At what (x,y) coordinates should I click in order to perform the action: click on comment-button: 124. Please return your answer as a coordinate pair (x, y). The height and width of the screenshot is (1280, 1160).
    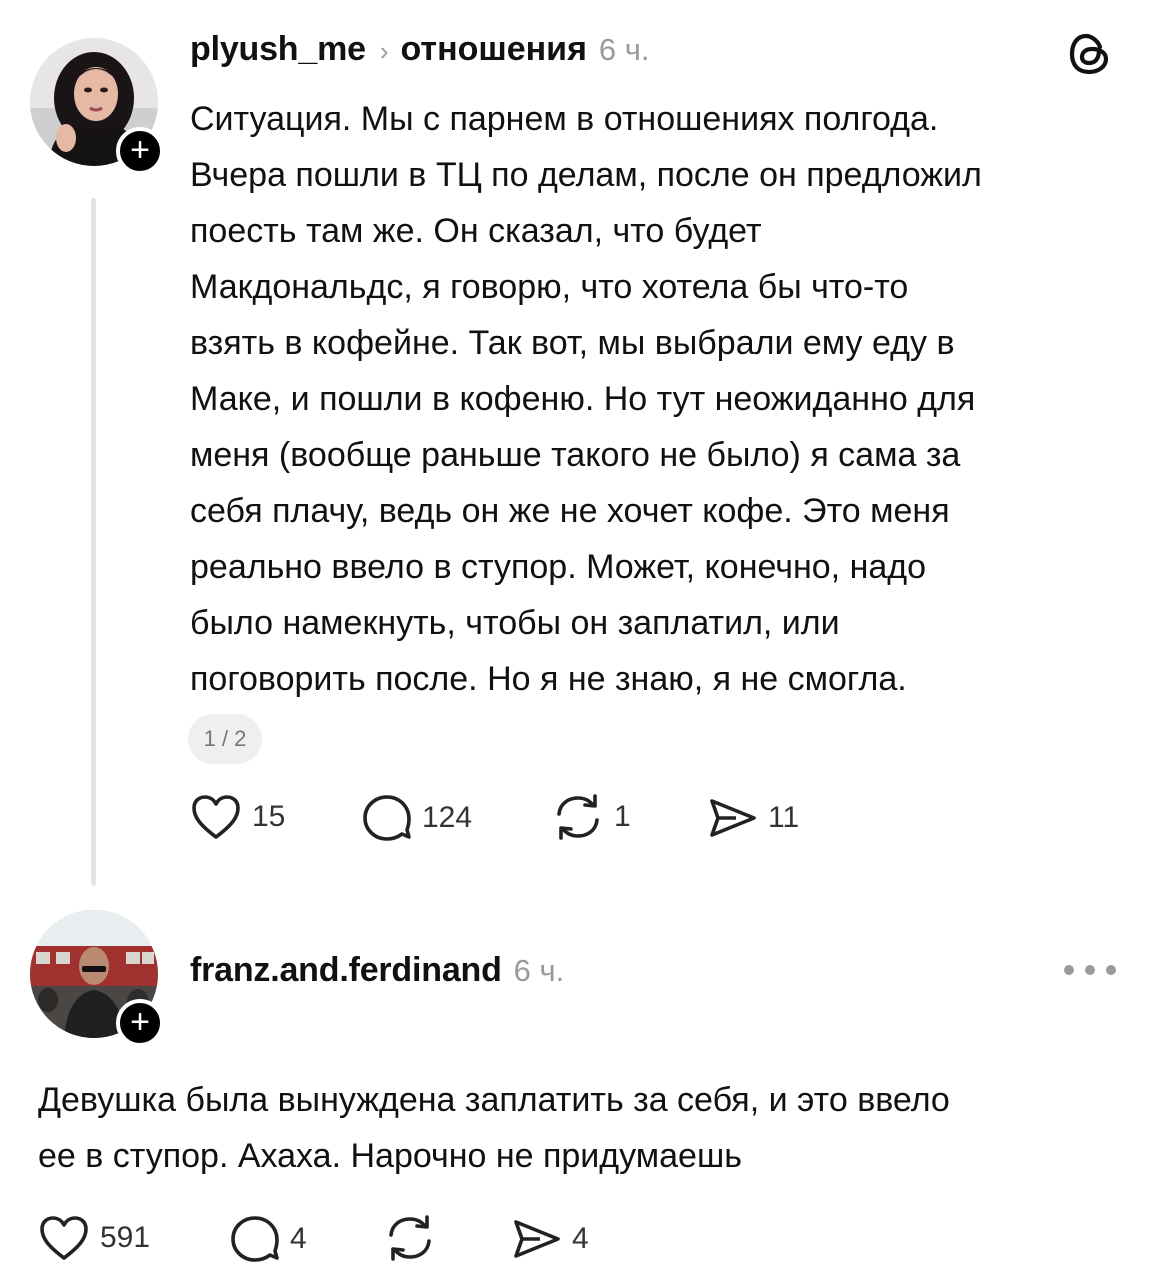
    Looking at the image, I should click on (417, 818).